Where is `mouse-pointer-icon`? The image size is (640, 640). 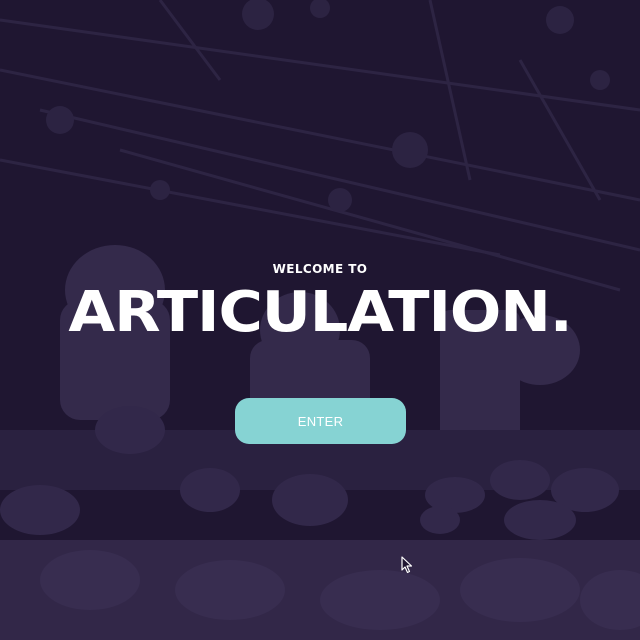 mouse-pointer-icon is located at coordinates (407, 565).